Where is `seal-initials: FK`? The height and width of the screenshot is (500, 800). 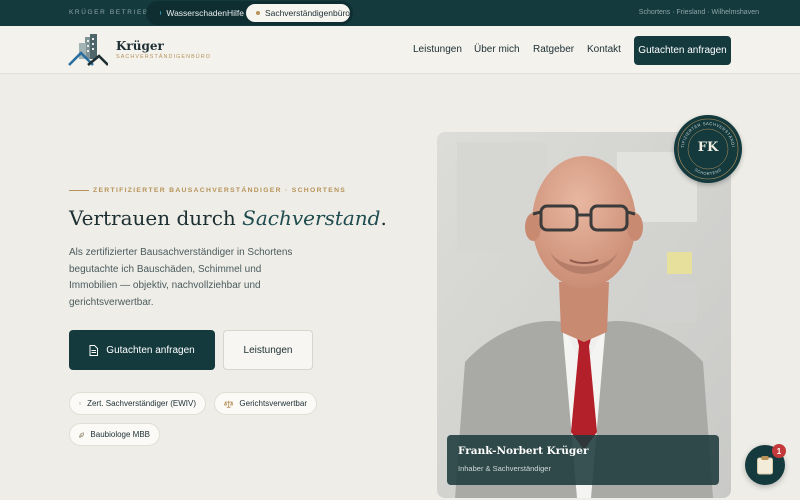
seal-initials: FK is located at coordinates (708, 147).